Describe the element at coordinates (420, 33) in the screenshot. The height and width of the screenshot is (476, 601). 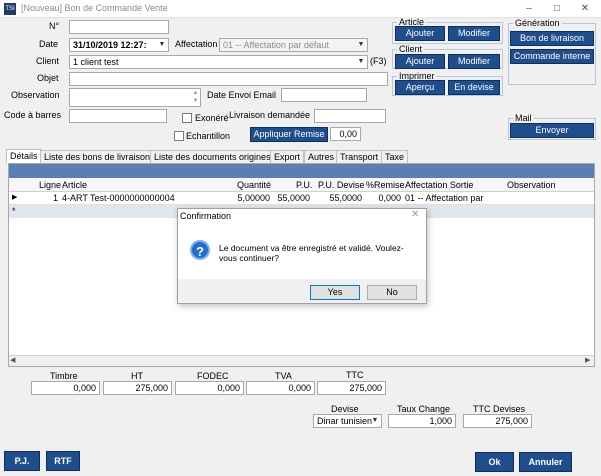
I see `article-add-button: Ajouter` at that location.